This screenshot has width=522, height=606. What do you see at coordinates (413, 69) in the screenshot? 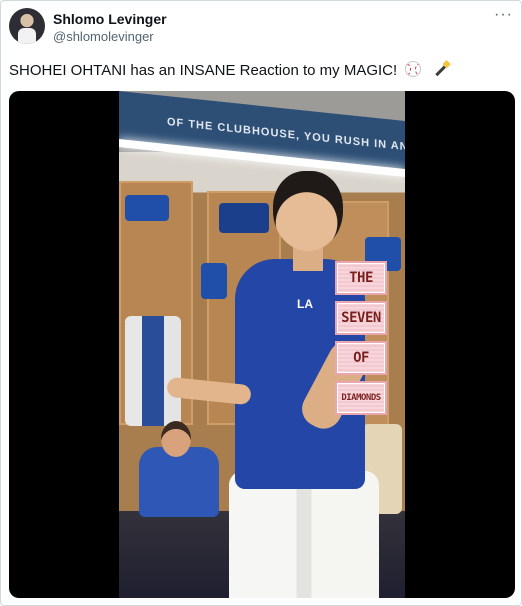
I see `baseball-icon` at bounding box center [413, 69].